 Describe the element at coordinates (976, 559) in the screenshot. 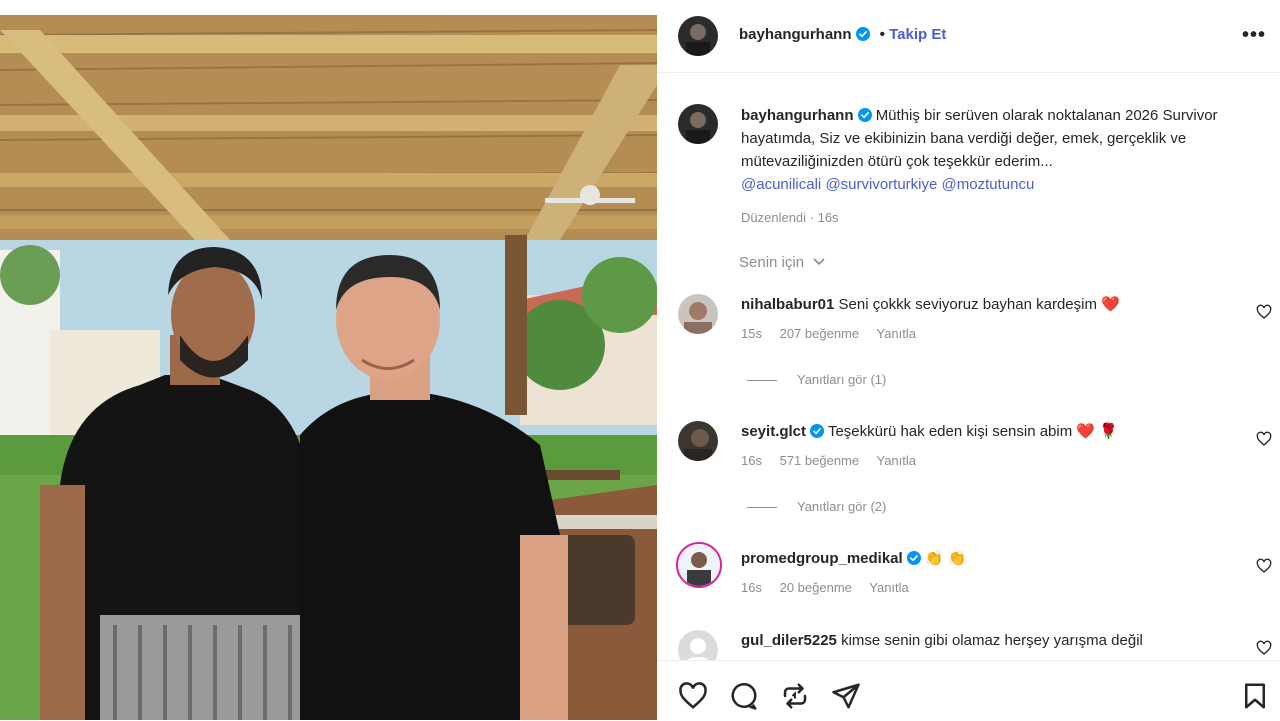

I see `comment-body: promedgroup_medikal 👏 👏` at that location.